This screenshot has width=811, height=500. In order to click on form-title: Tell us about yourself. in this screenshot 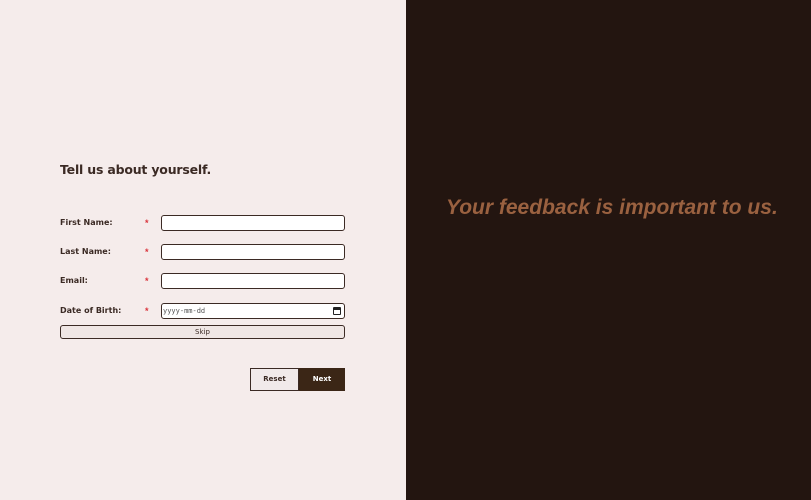, I will do `click(136, 169)`.